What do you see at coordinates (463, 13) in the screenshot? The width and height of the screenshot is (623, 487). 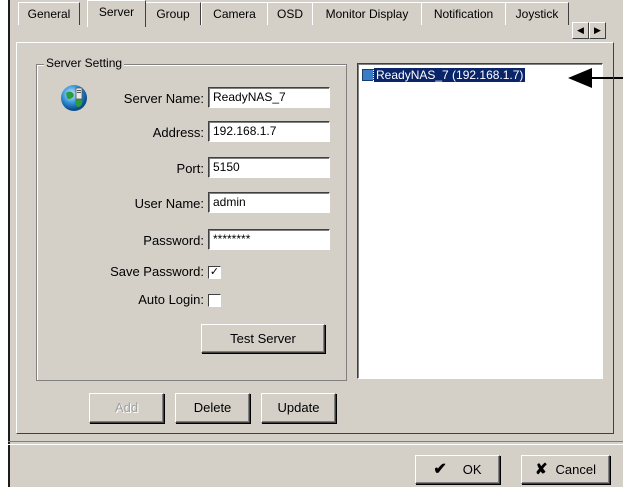 I see `tab-notification: Notification` at bounding box center [463, 13].